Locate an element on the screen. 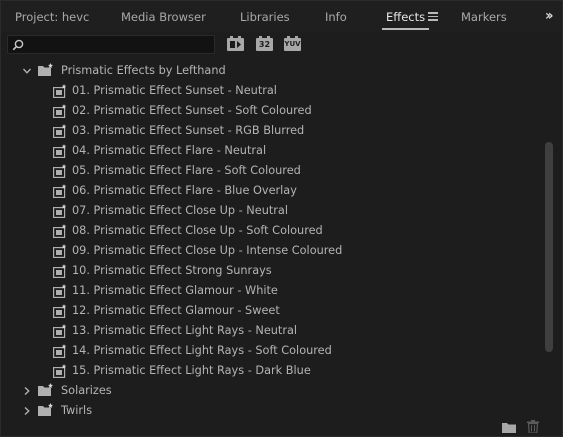 This screenshot has width=563, height=437. filter-button-label: 32 is located at coordinates (264, 44).